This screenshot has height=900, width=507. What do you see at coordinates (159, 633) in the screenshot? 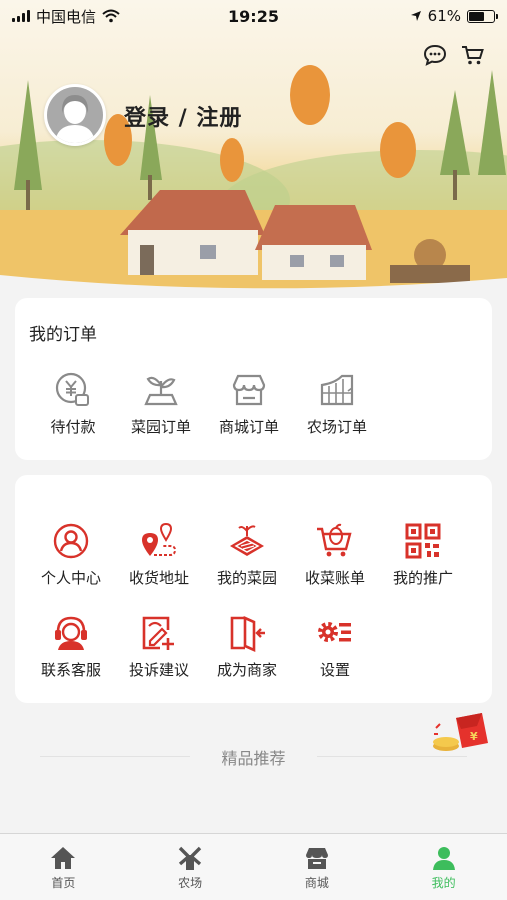
I see `feedback-icon` at bounding box center [159, 633].